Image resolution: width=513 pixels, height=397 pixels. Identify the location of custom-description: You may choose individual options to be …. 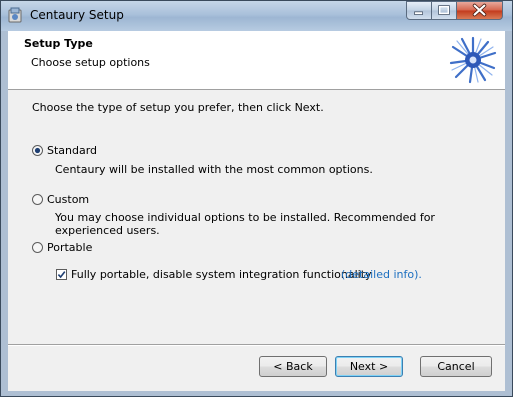
(245, 224).